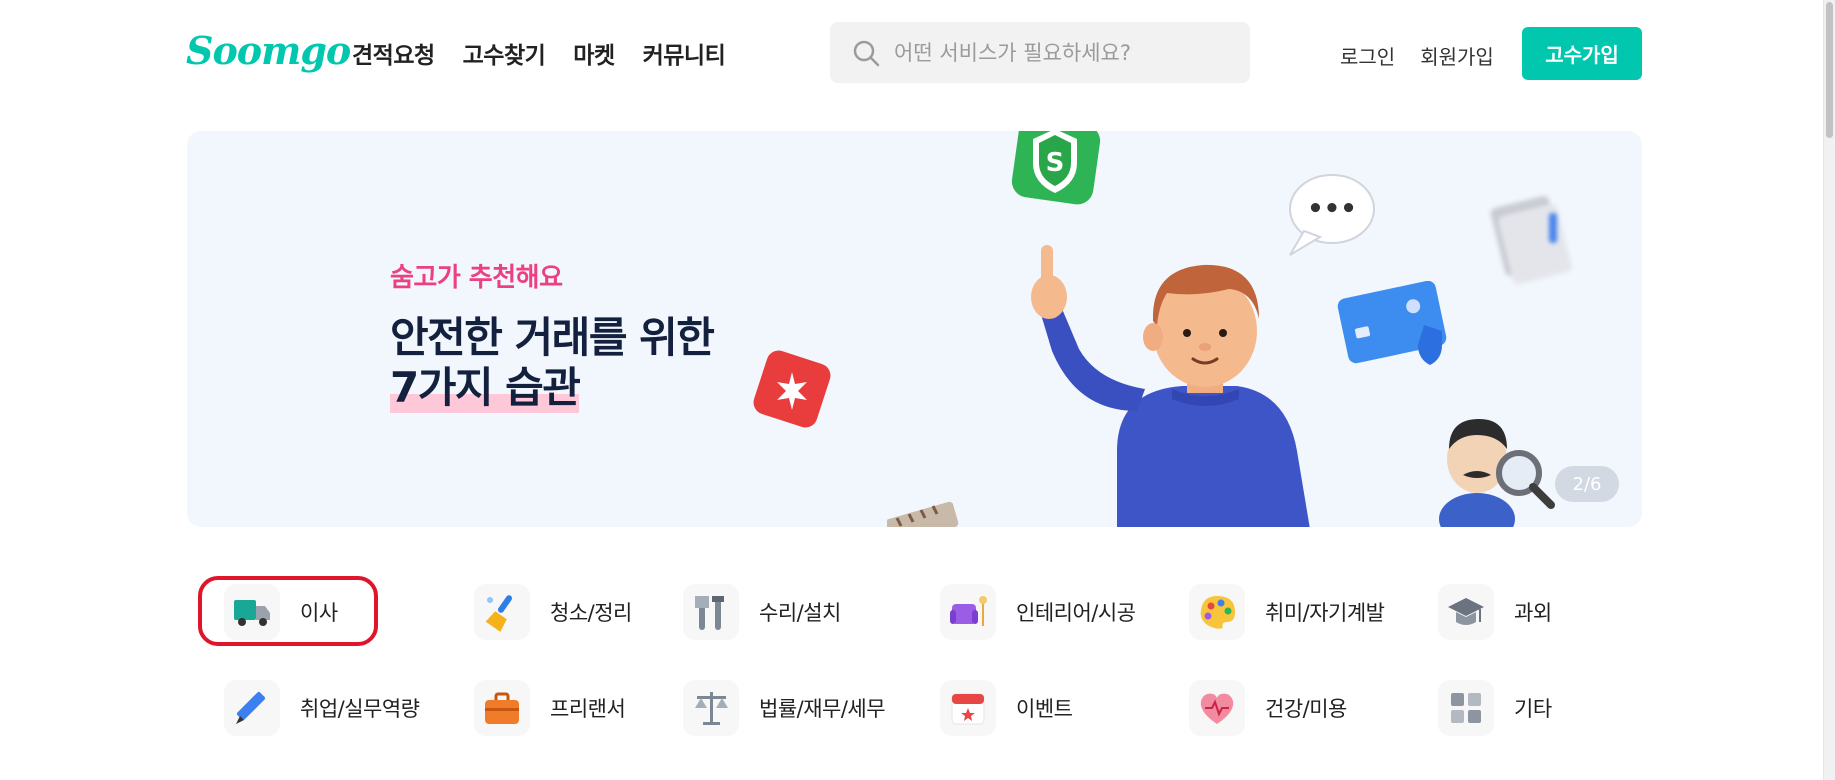 This screenshot has height=780, width=1835. What do you see at coordinates (476, 278) in the screenshot?
I see `banner-subtitle: 숨고가 추천해요` at bounding box center [476, 278].